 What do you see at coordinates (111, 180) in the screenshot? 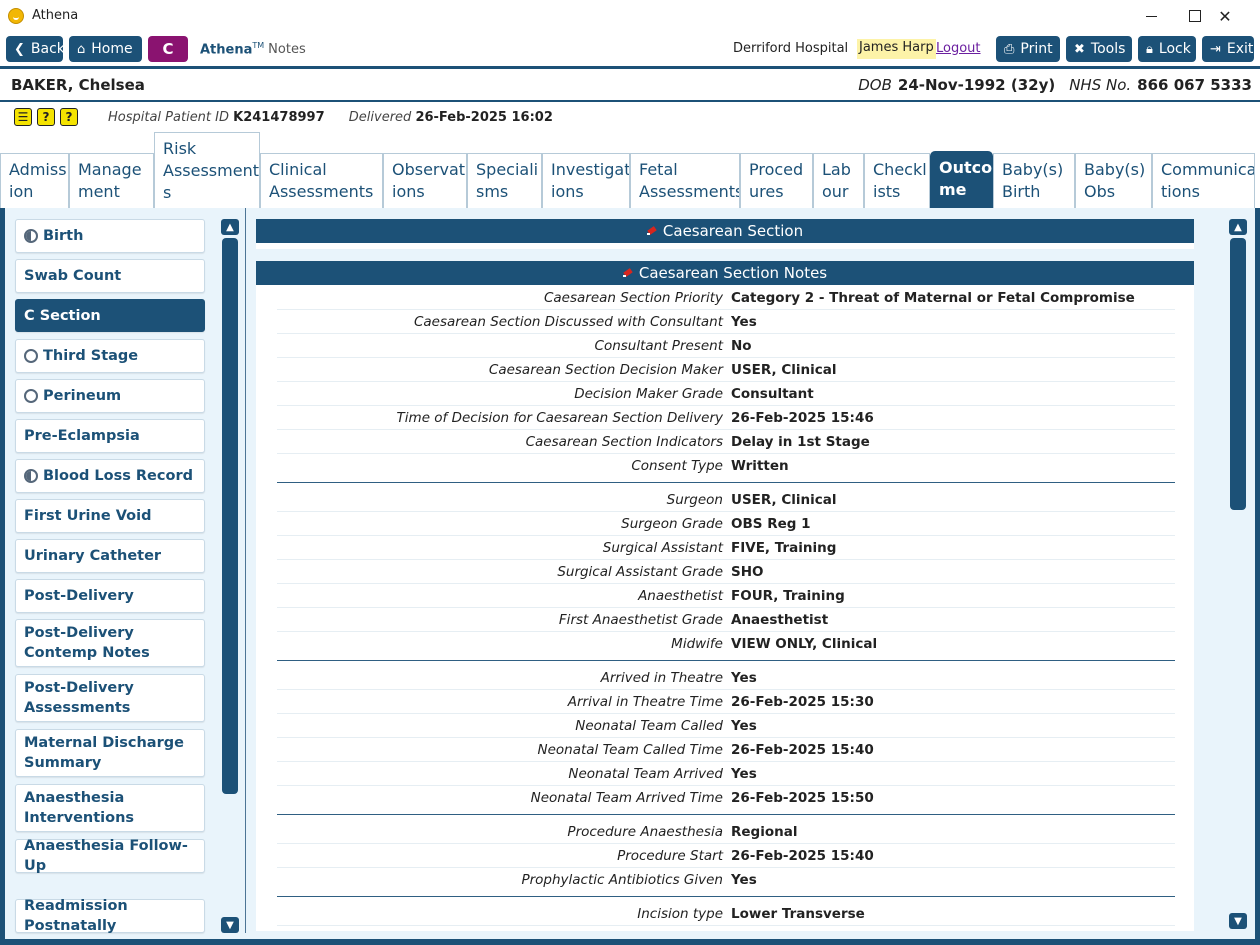
I see `tab-management: Manage ment` at bounding box center [111, 180].